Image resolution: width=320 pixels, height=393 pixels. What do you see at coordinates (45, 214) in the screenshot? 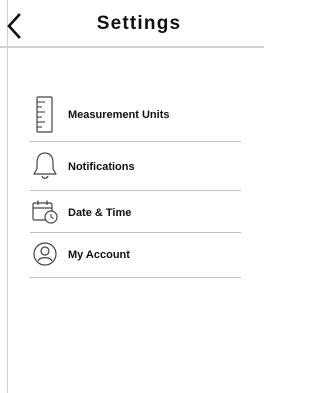
I see `calendar-clock-icon` at bounding box center [45, 214].